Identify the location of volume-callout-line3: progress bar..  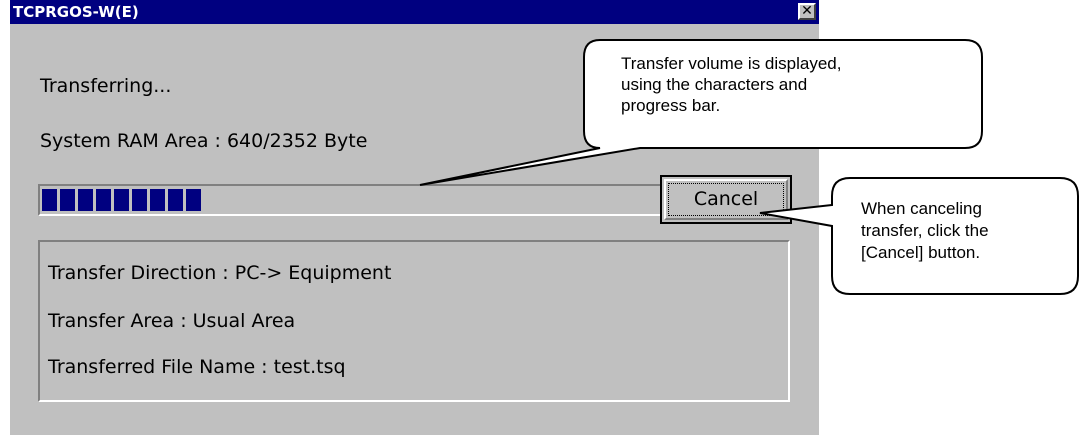
(671, 105).